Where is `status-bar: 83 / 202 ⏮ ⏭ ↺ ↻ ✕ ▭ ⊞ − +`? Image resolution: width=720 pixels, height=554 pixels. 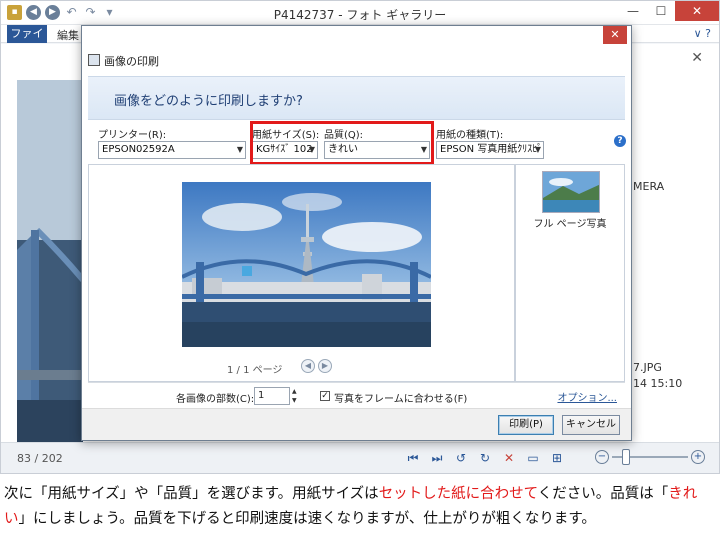
status-bar: 83 / 202 ⏮ ⏭ ↺ ↻ ✕ ▭ ⊞ − + is located at coordinates (360, 457).